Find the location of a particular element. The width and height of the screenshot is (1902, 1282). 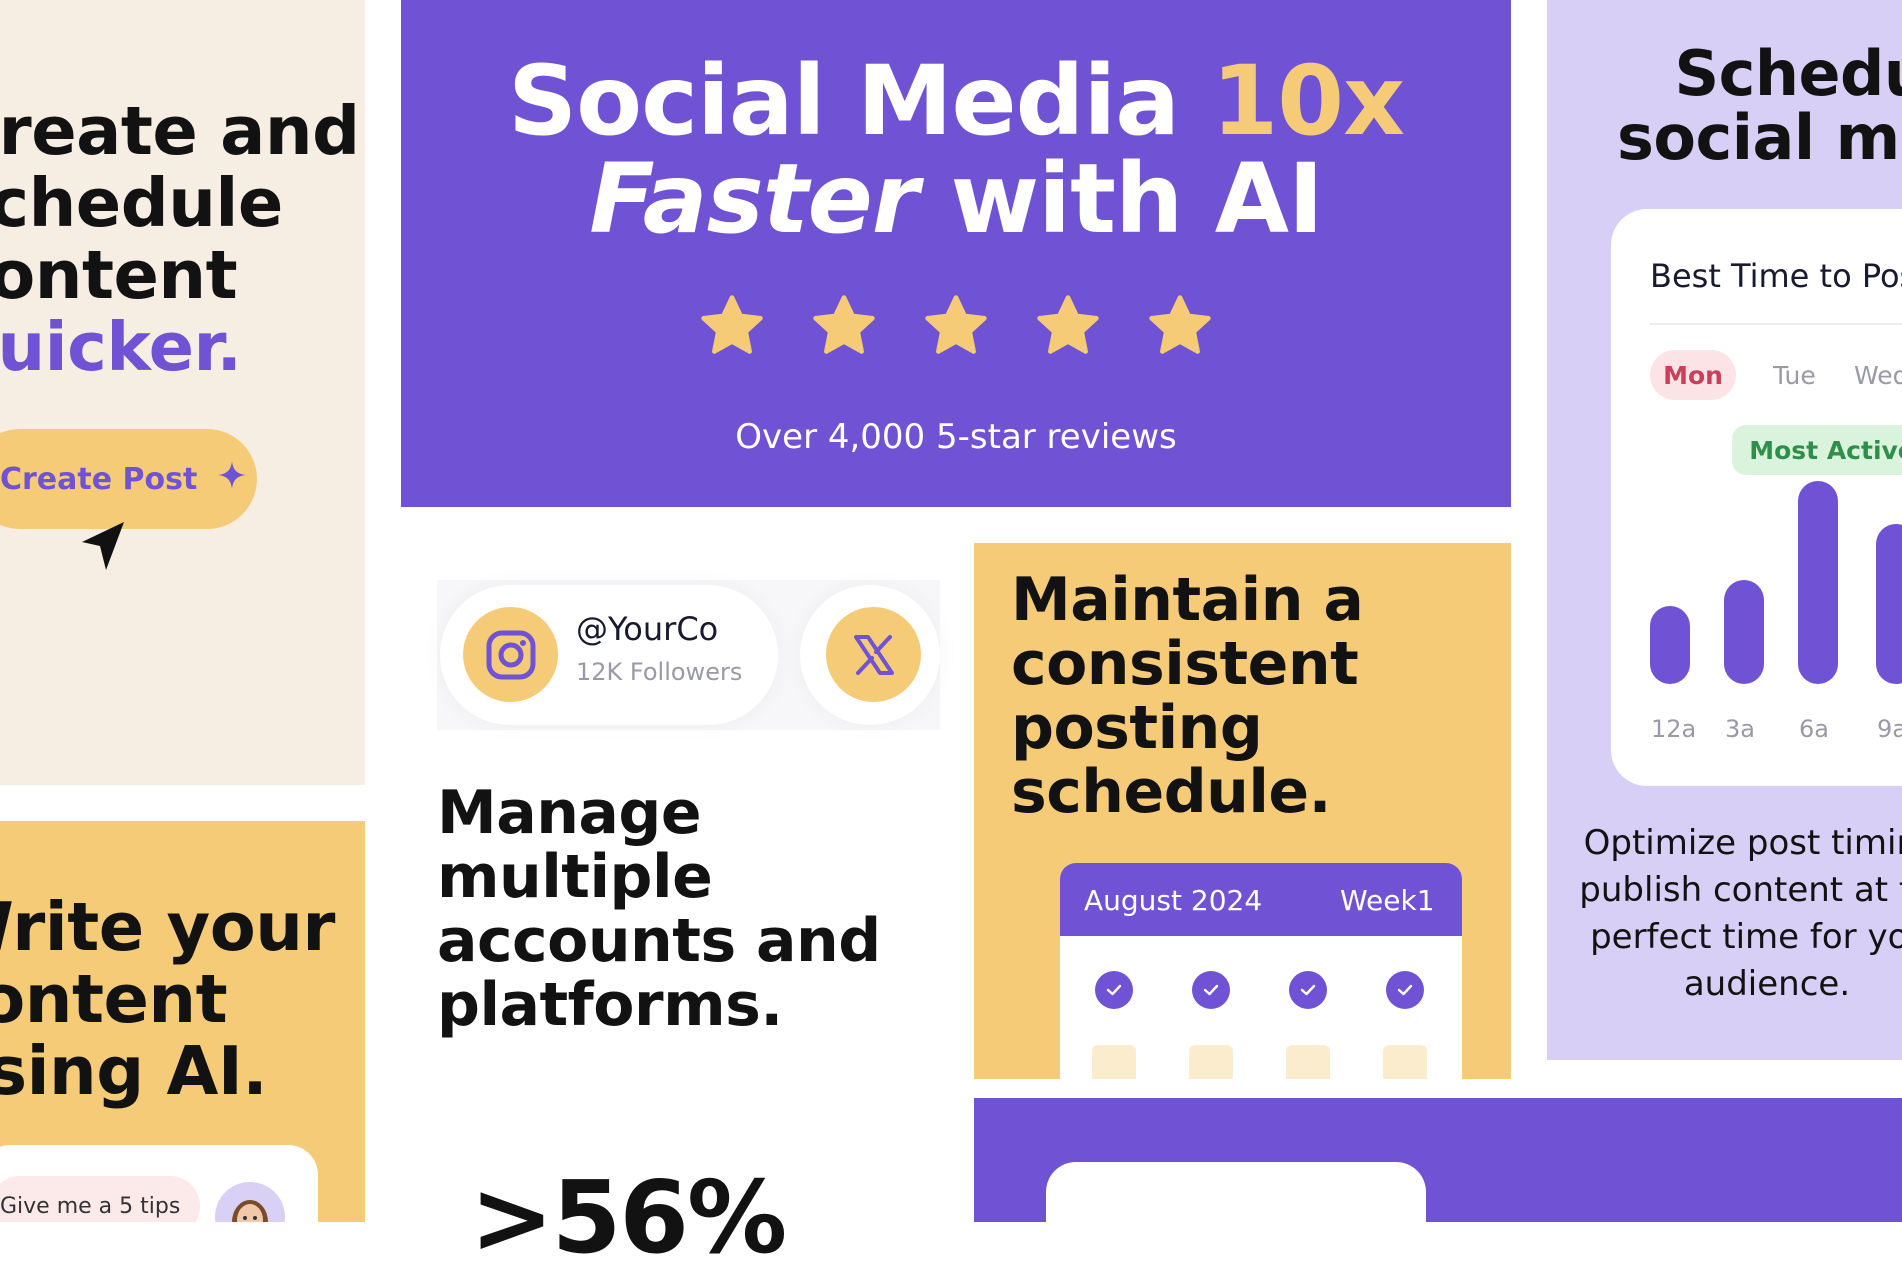

best-time-title: Best Time to Post is located at coordinates (1776, 276).